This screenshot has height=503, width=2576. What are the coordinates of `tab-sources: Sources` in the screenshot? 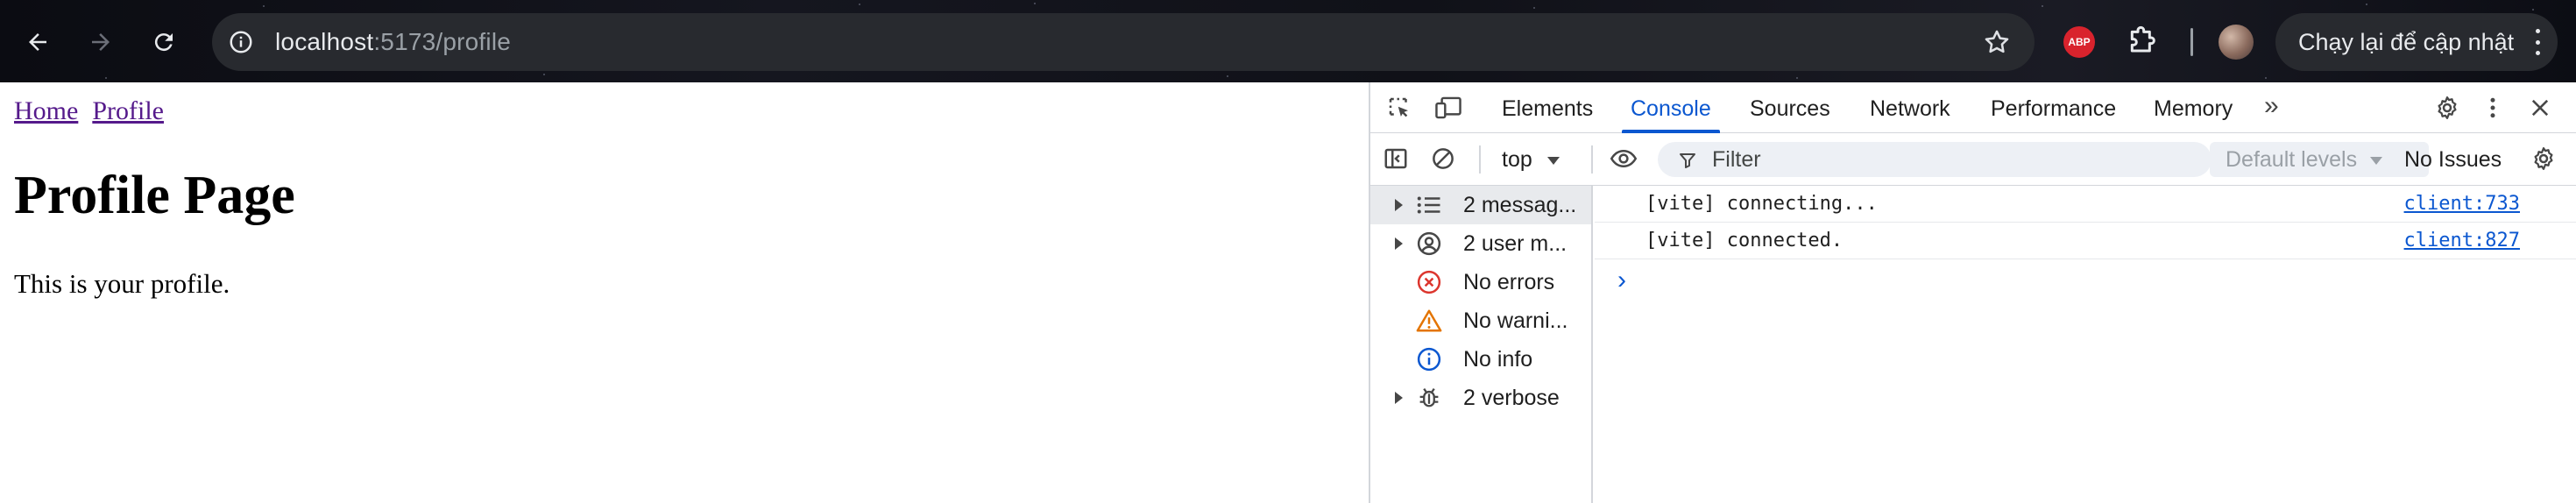 It's located at (1790, 107).